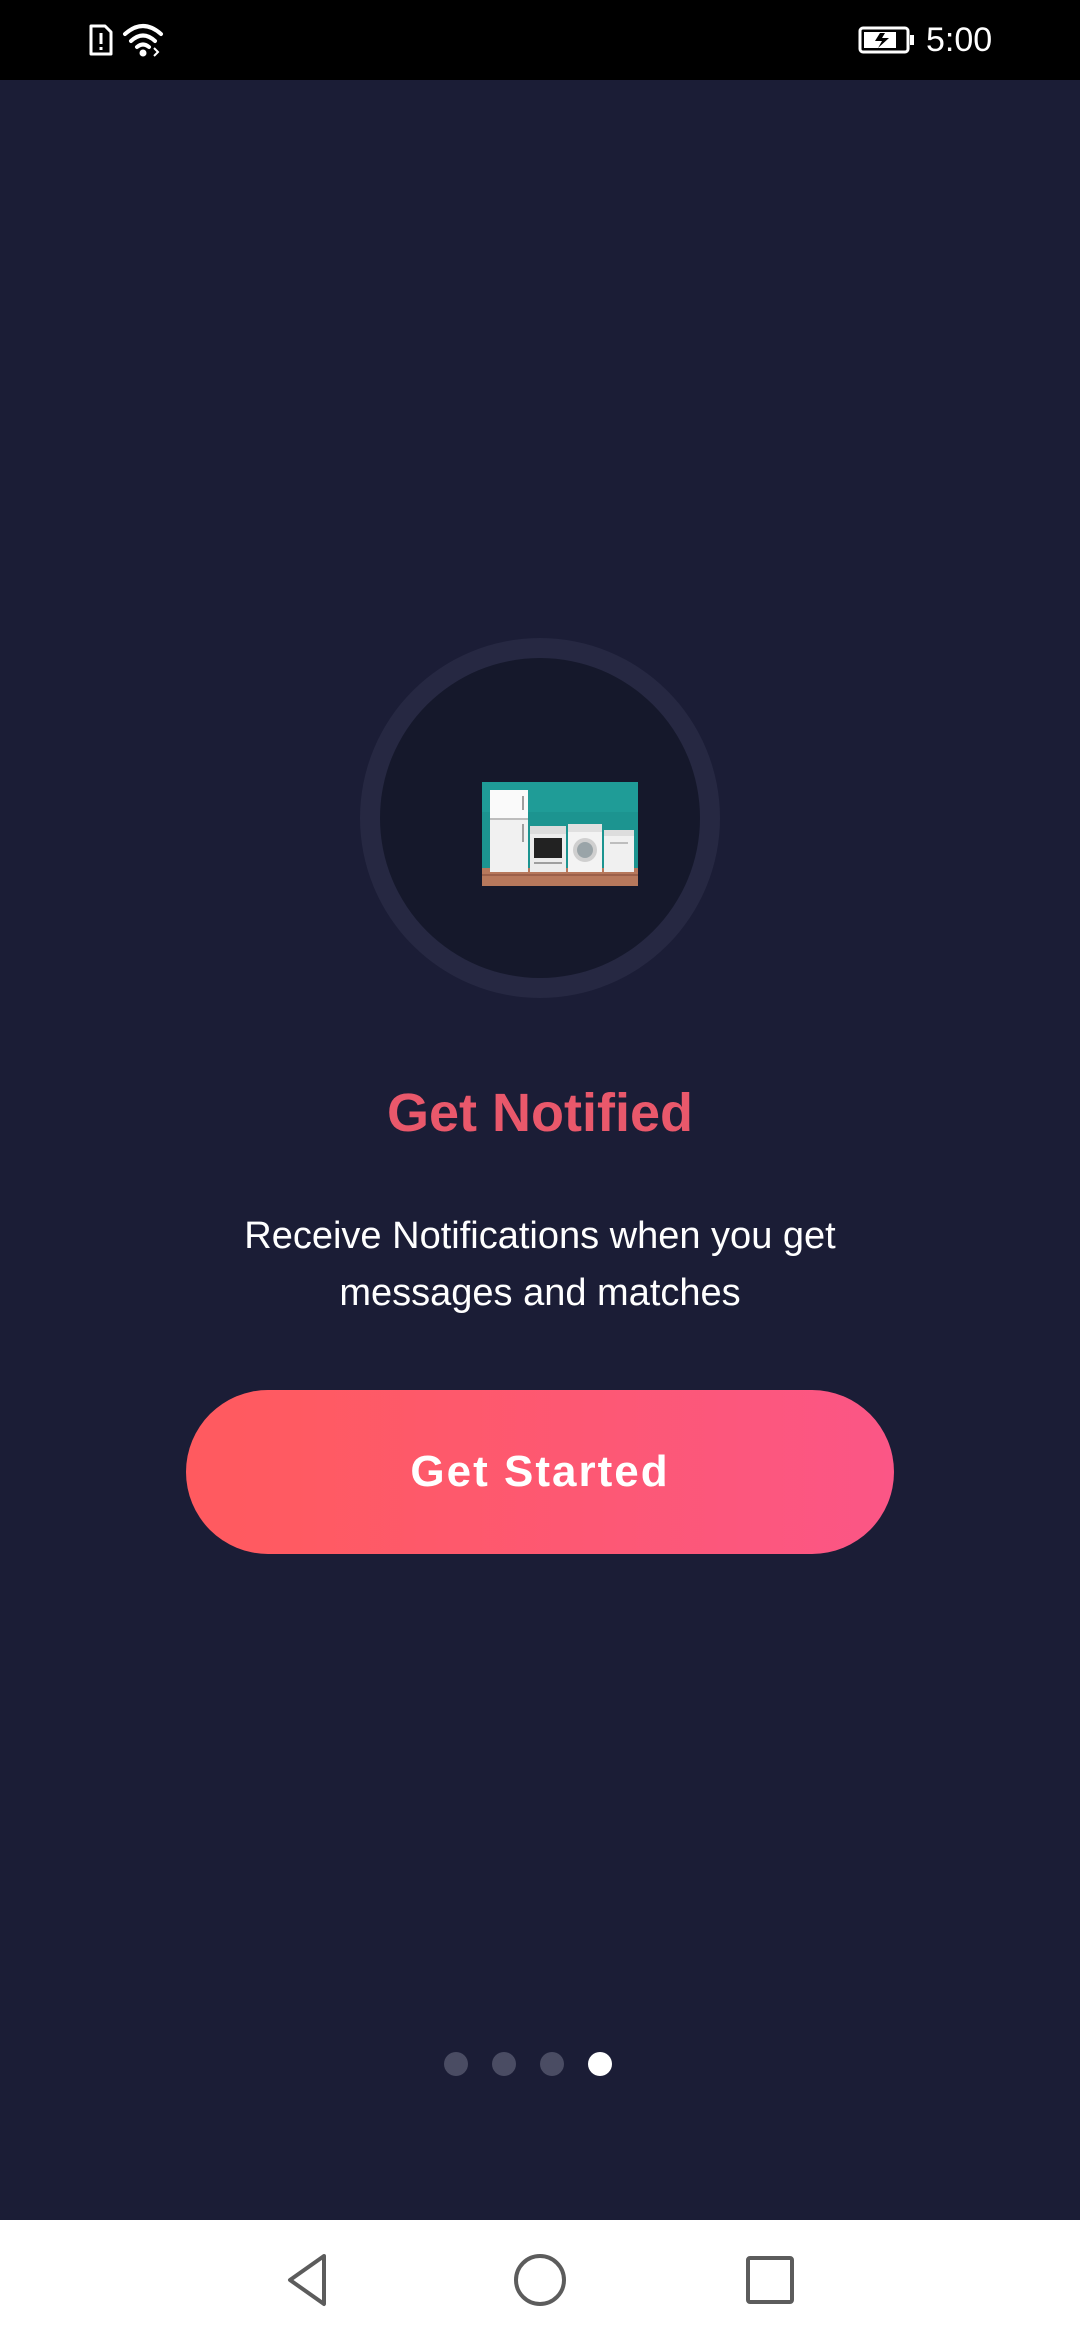 This screenshot has height=2340, width=1080. I want to click on navigation-bar, so click(540, 2280).